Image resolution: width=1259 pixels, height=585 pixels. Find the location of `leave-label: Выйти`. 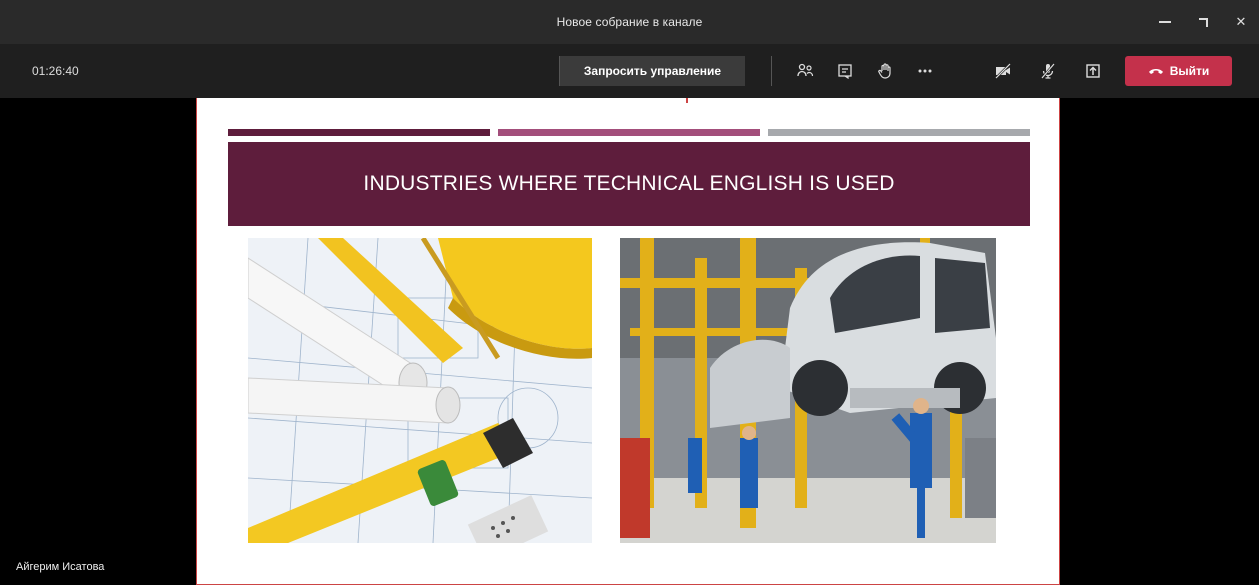

leave-label: Выйти is located at coordinates (1189, 71).